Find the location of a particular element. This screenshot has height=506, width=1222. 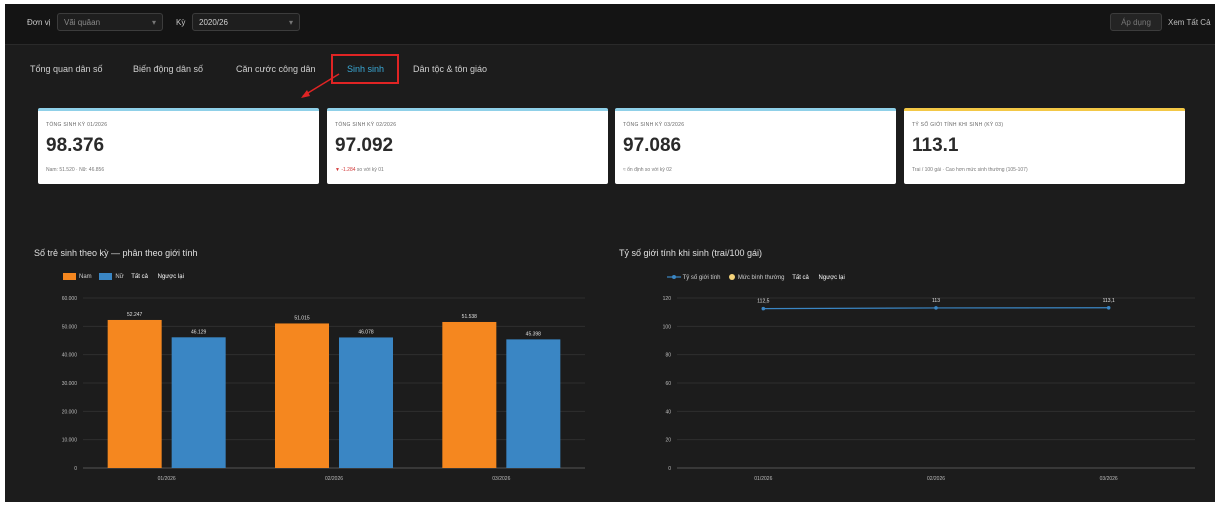

trend-down-value: ▼ -1.284 is located at coordinates (345, 170).